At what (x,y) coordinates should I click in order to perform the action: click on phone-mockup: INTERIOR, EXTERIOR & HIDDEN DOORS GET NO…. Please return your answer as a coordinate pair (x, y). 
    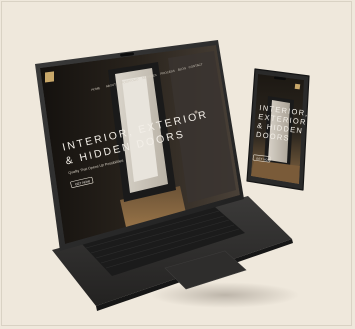
    Looking at the image, I should click on (278, 129).